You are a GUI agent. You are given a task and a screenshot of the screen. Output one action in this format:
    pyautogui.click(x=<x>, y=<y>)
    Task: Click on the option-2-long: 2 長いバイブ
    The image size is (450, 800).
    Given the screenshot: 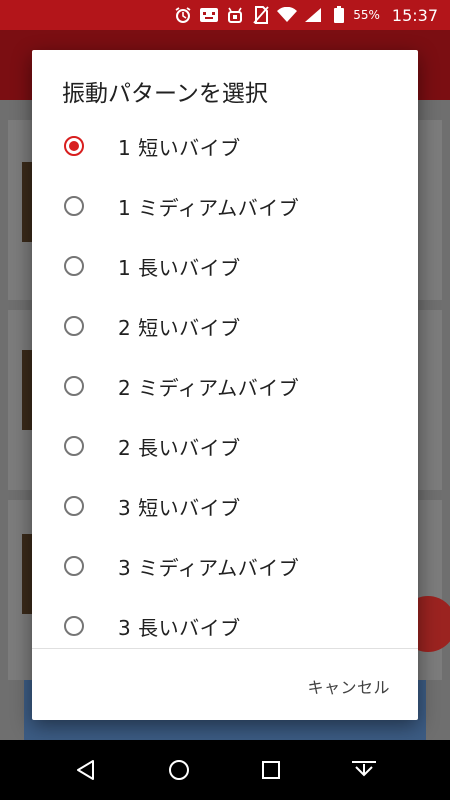 What is the action you would take?
    pyautogui.click(x=225, y=446)
    